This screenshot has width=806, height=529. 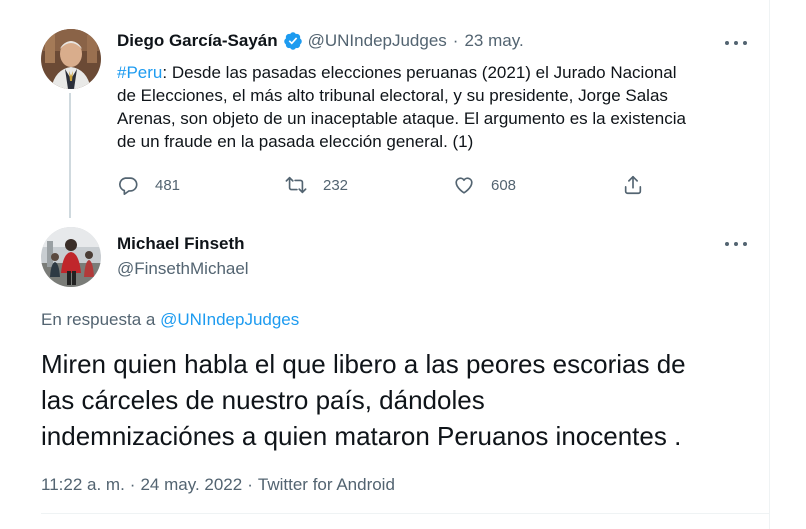 What do you see at coordinates (191, 484) in the screenshot?
I see `tweet-date: 24 may. 2022` at bounding box center [191, 484].